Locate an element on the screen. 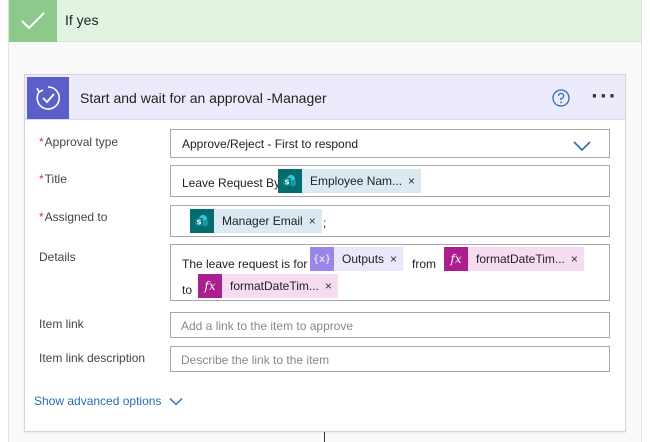 The height and width of the screenshot is (442, 650). format-date-to-token: fx formatDateTim... × is located at coordinates (268, 286).